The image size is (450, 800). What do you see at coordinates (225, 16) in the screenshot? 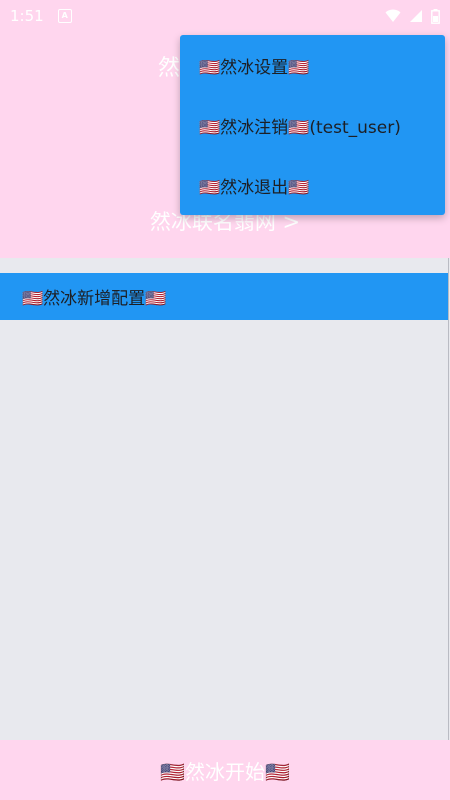
I see `status-bar: 1:51 A` at bounding box center [225, 16].